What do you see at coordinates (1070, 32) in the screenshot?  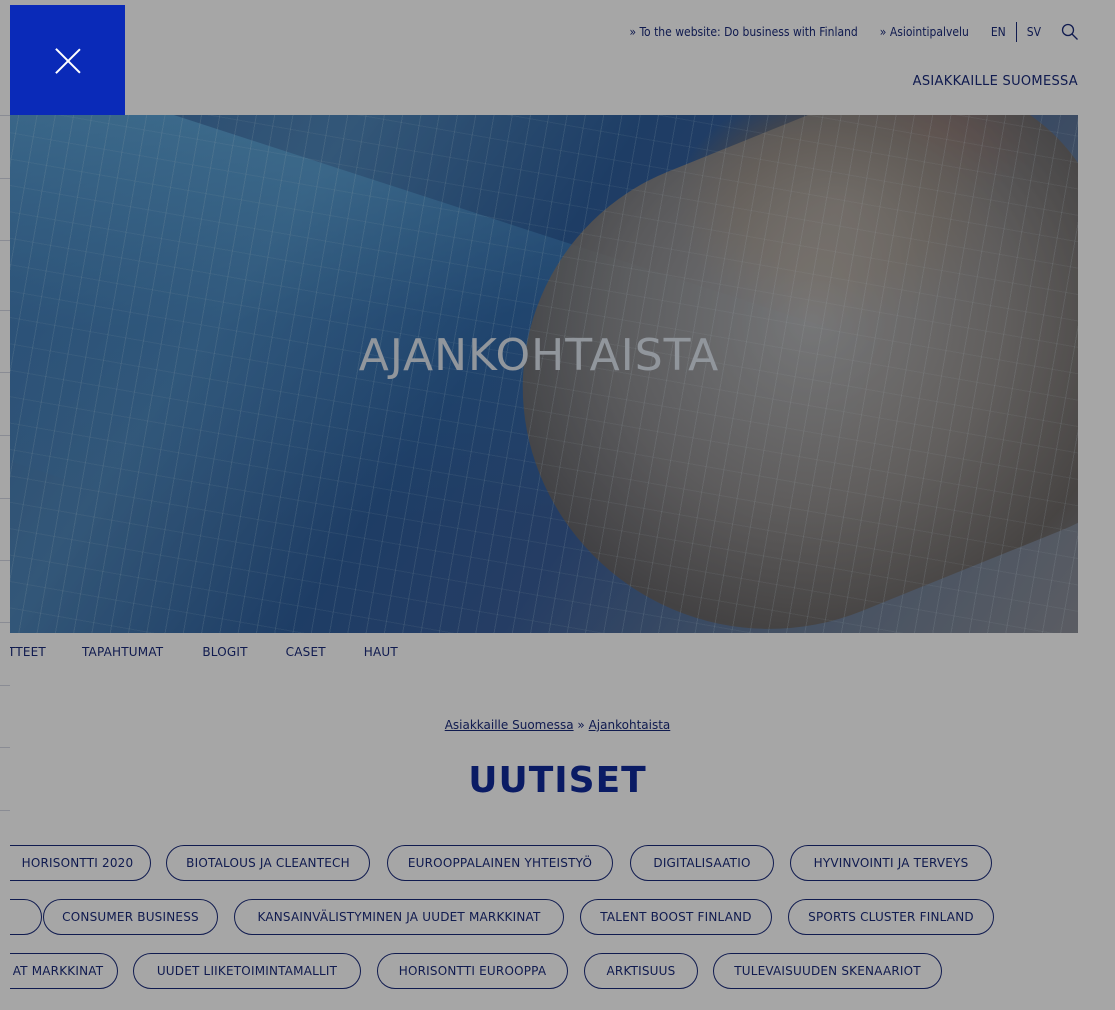 I see `search-icon` at bounding box center [1070, 32].